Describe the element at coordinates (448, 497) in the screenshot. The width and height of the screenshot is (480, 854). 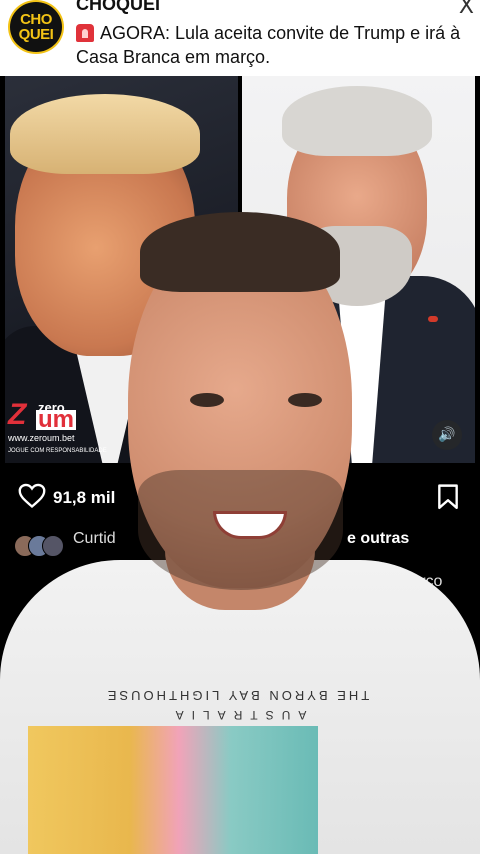
I see `bookmark-icon` at that location.